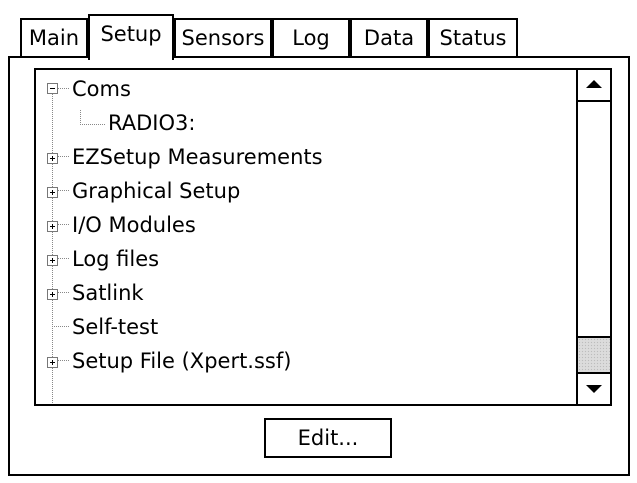 The image size is (637, 483). I want to click on arrow-up-icon, so click(594, 84).